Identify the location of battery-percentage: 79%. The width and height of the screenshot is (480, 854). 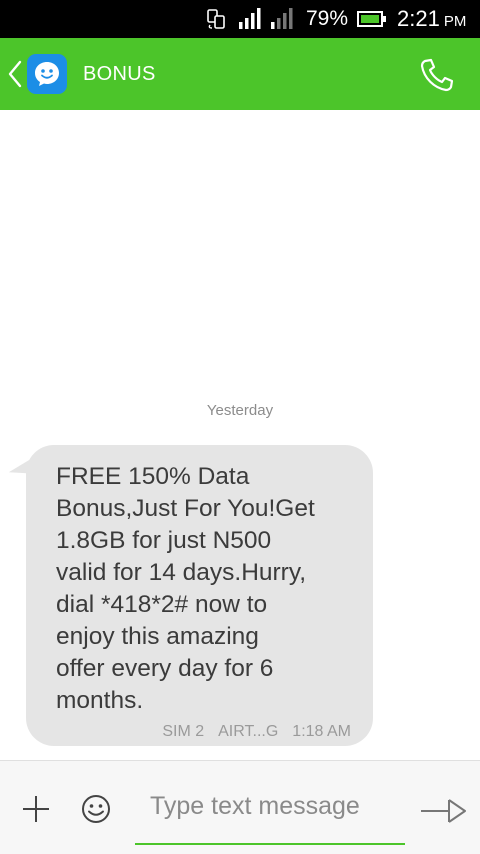
(327, 18).